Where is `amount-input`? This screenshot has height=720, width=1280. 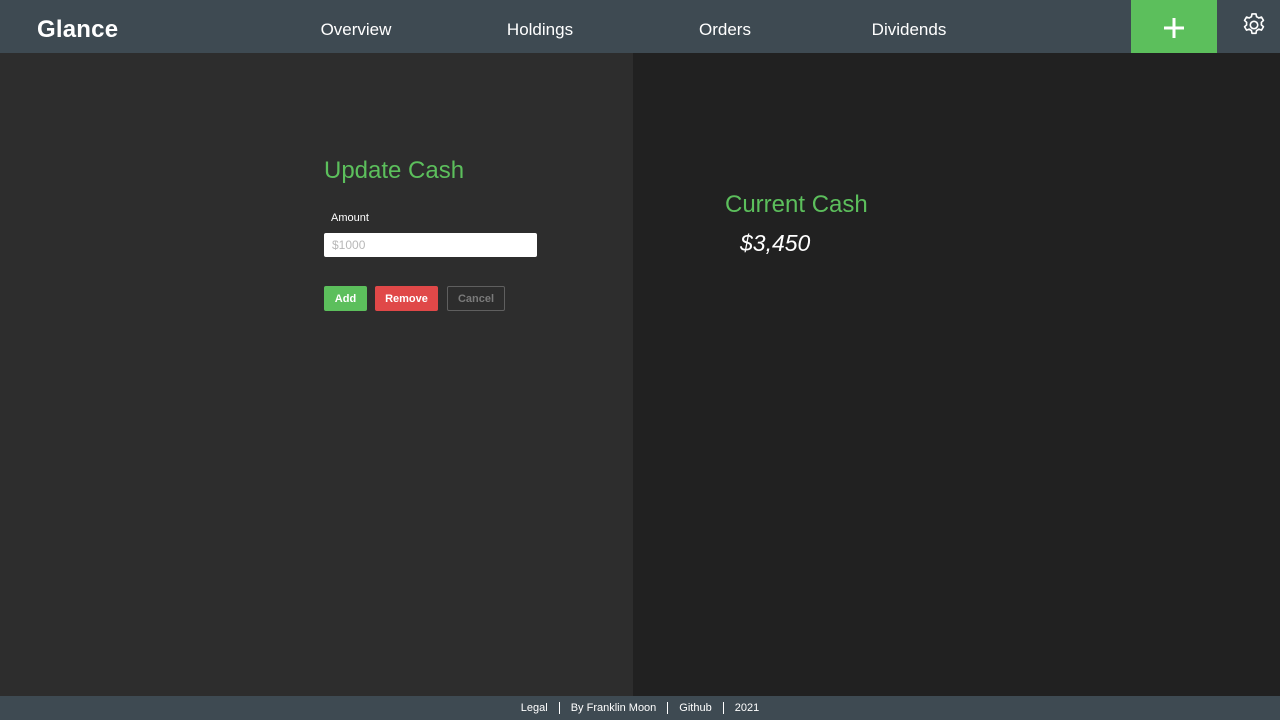 amount-input is located at coordinates (430, 245).